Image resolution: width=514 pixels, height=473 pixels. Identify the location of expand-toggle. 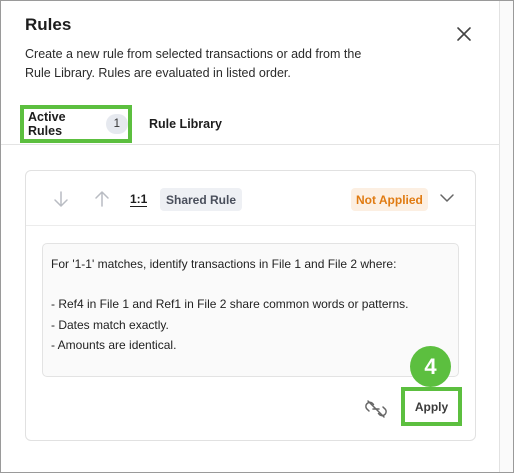
(447, 198).